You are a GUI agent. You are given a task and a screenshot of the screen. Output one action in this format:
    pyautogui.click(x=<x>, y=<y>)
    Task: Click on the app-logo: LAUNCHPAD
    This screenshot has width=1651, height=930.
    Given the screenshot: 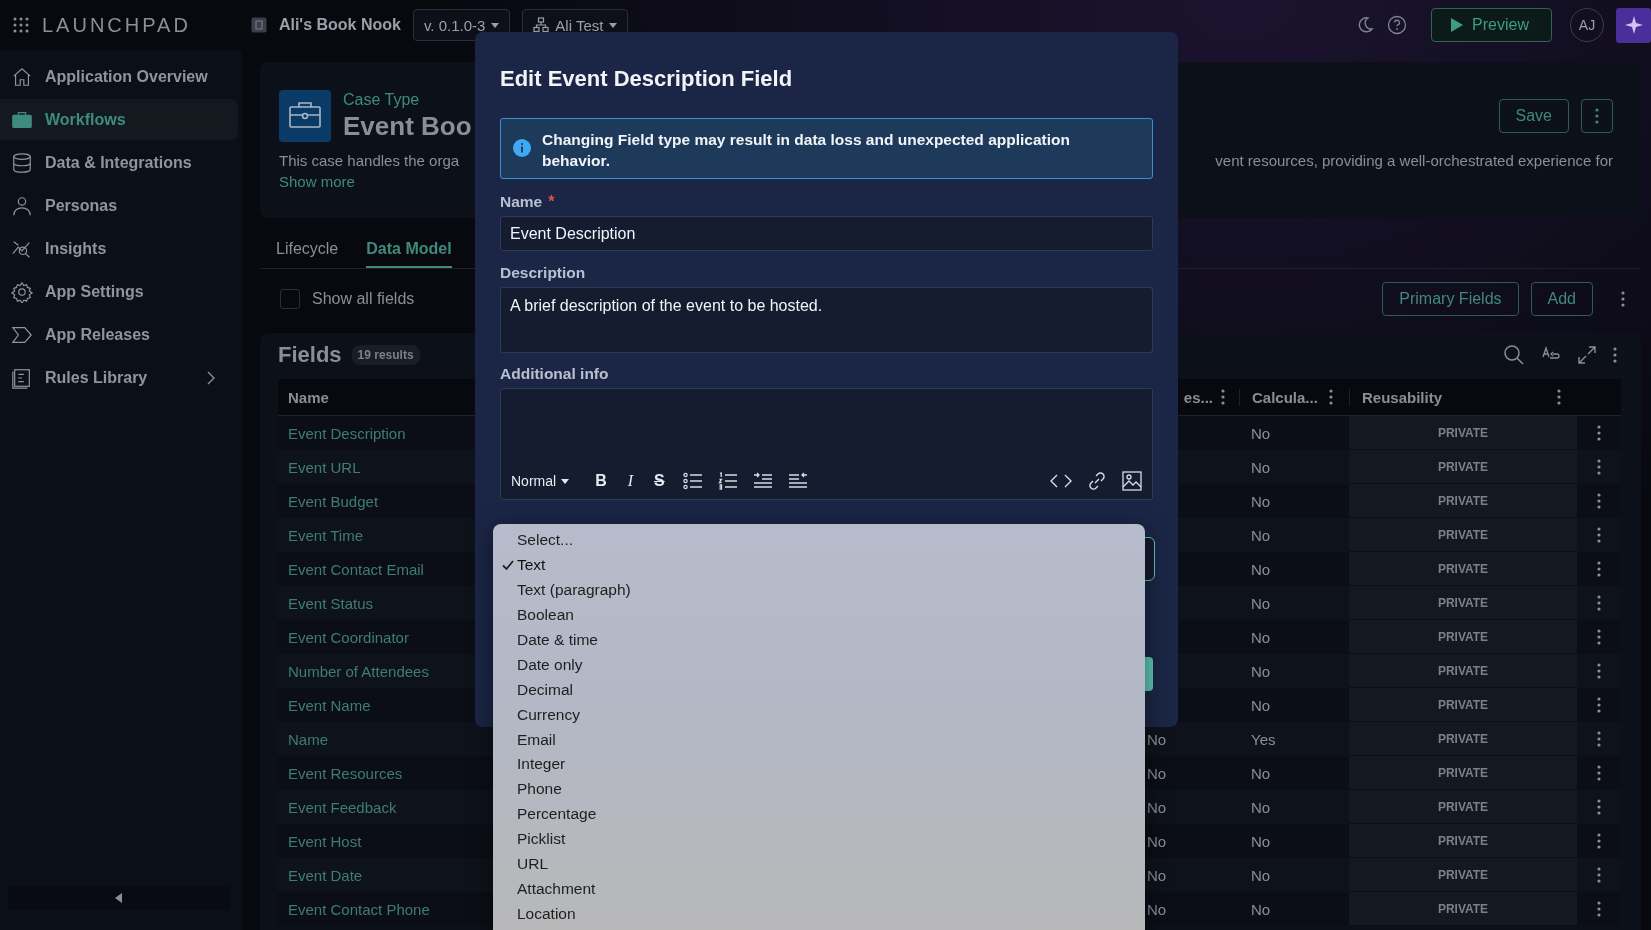 What is the action you would take?
    pyautogui.click(x=116, y=25)
    